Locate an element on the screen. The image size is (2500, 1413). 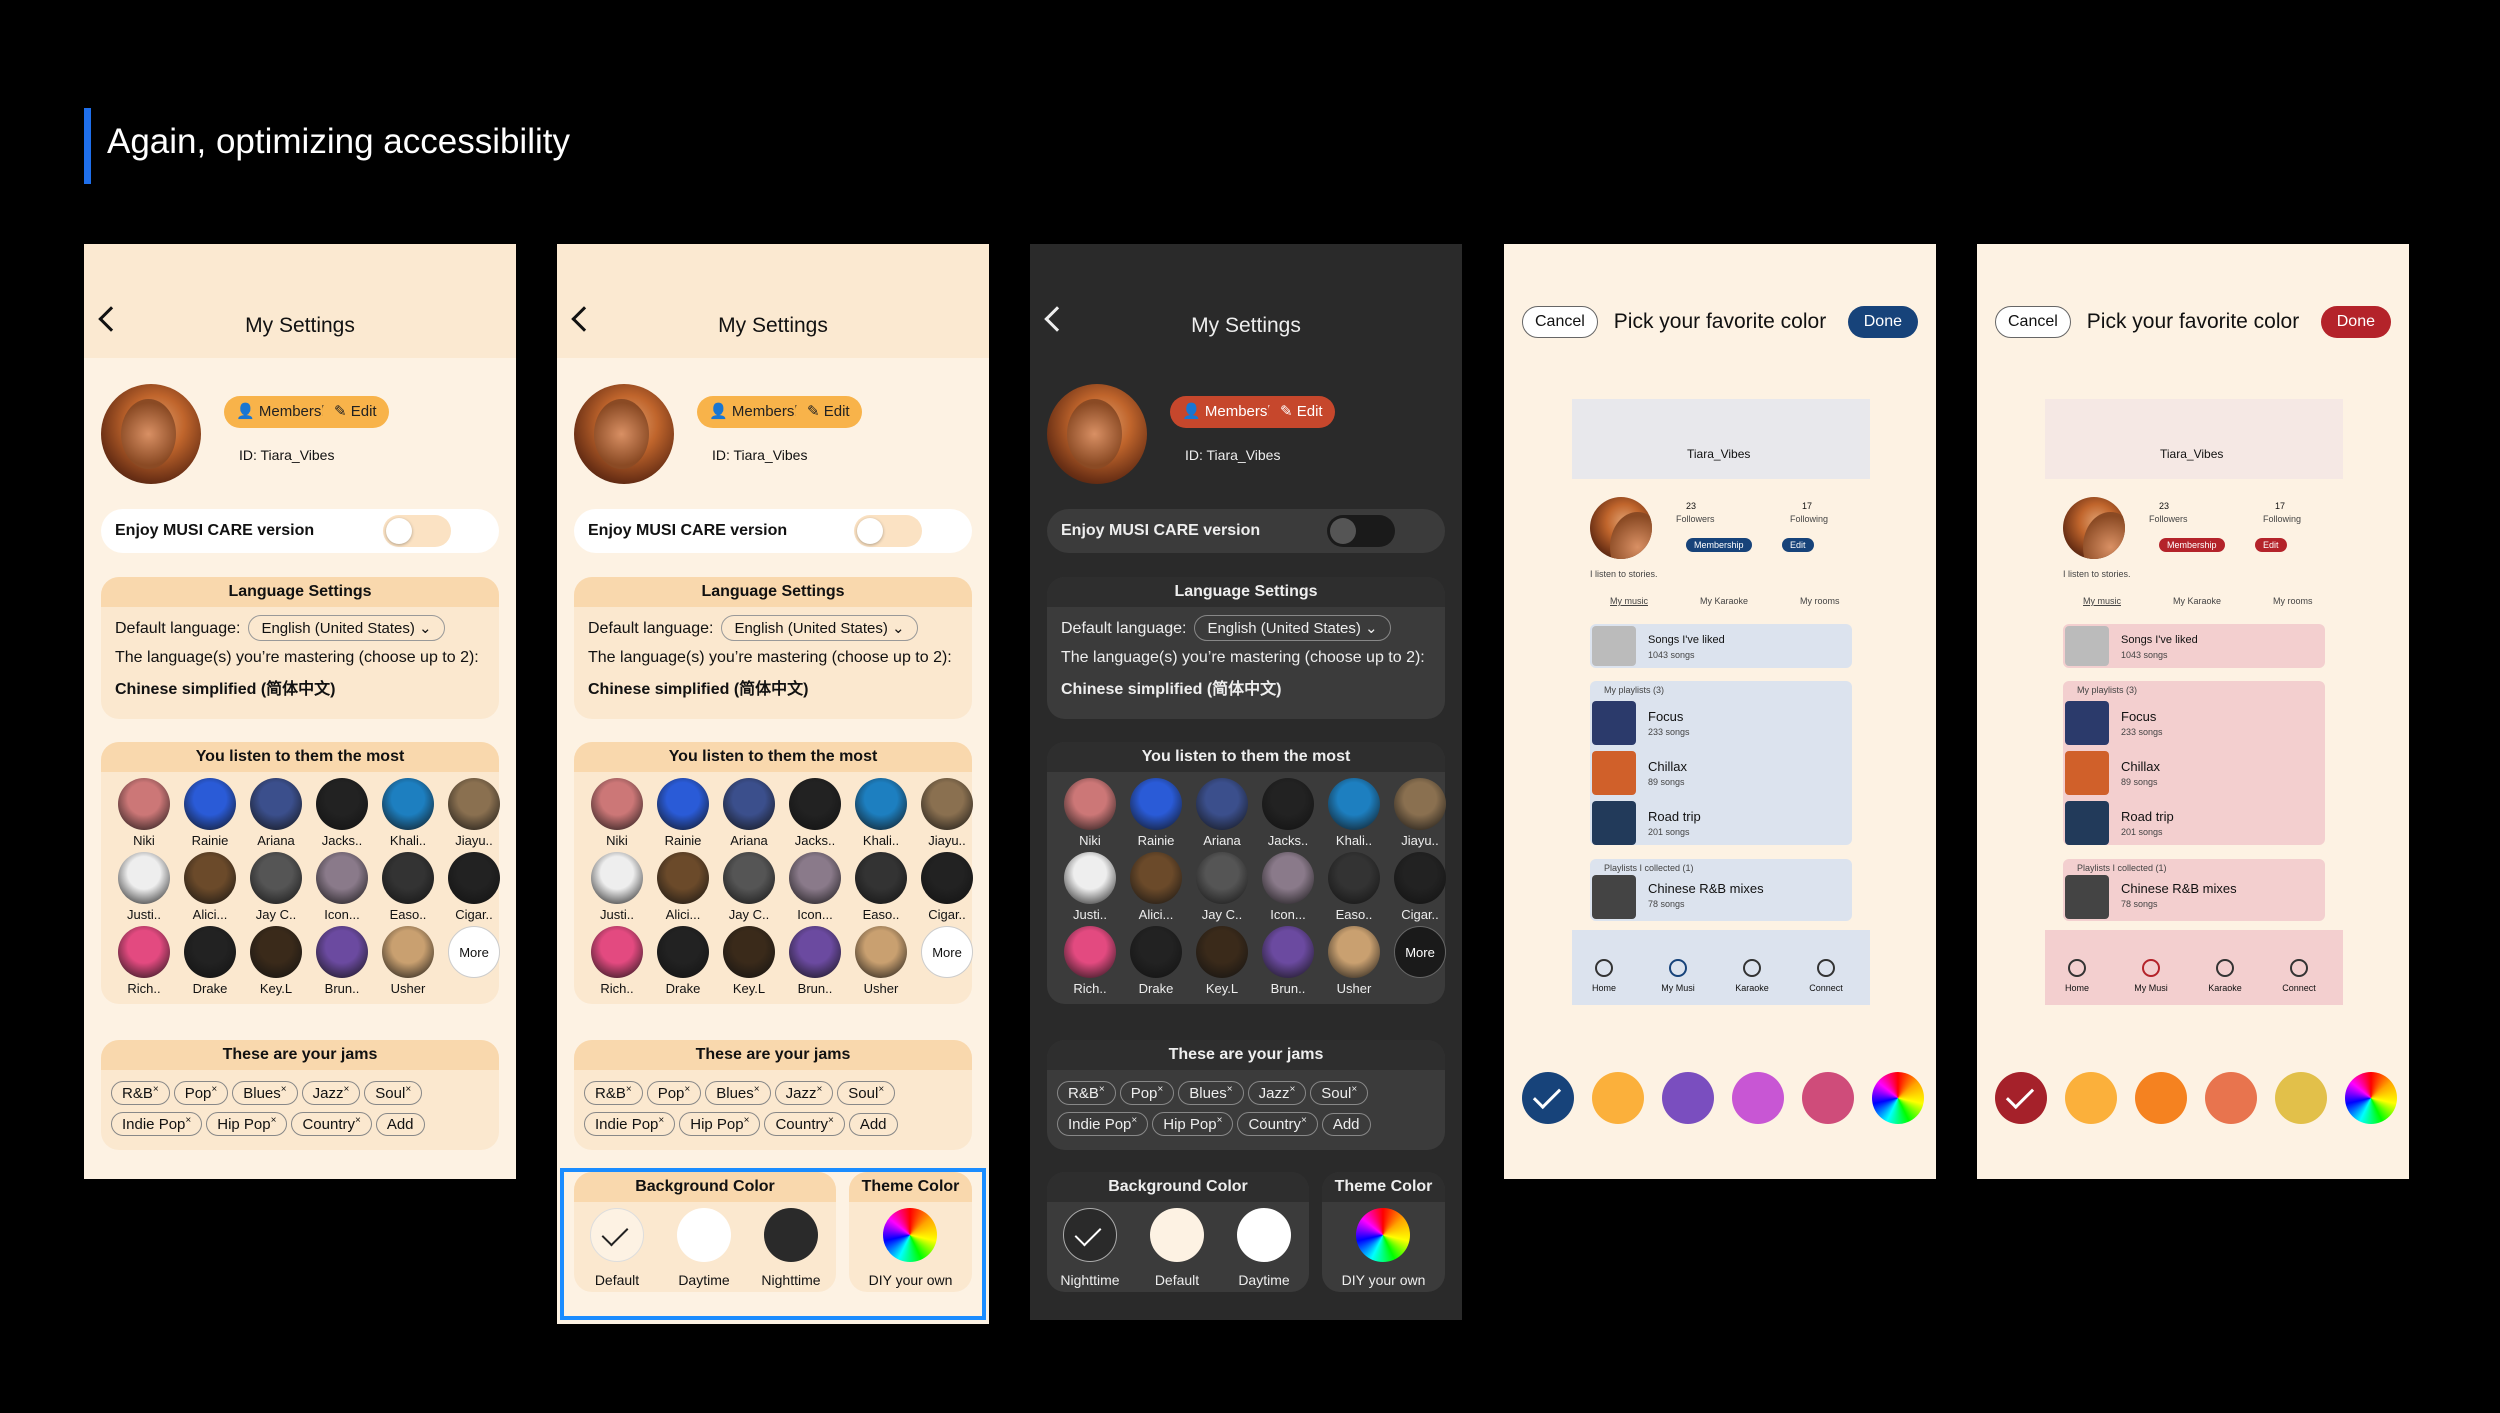
artist-item: Ariana is located at coordinates (276, 813).